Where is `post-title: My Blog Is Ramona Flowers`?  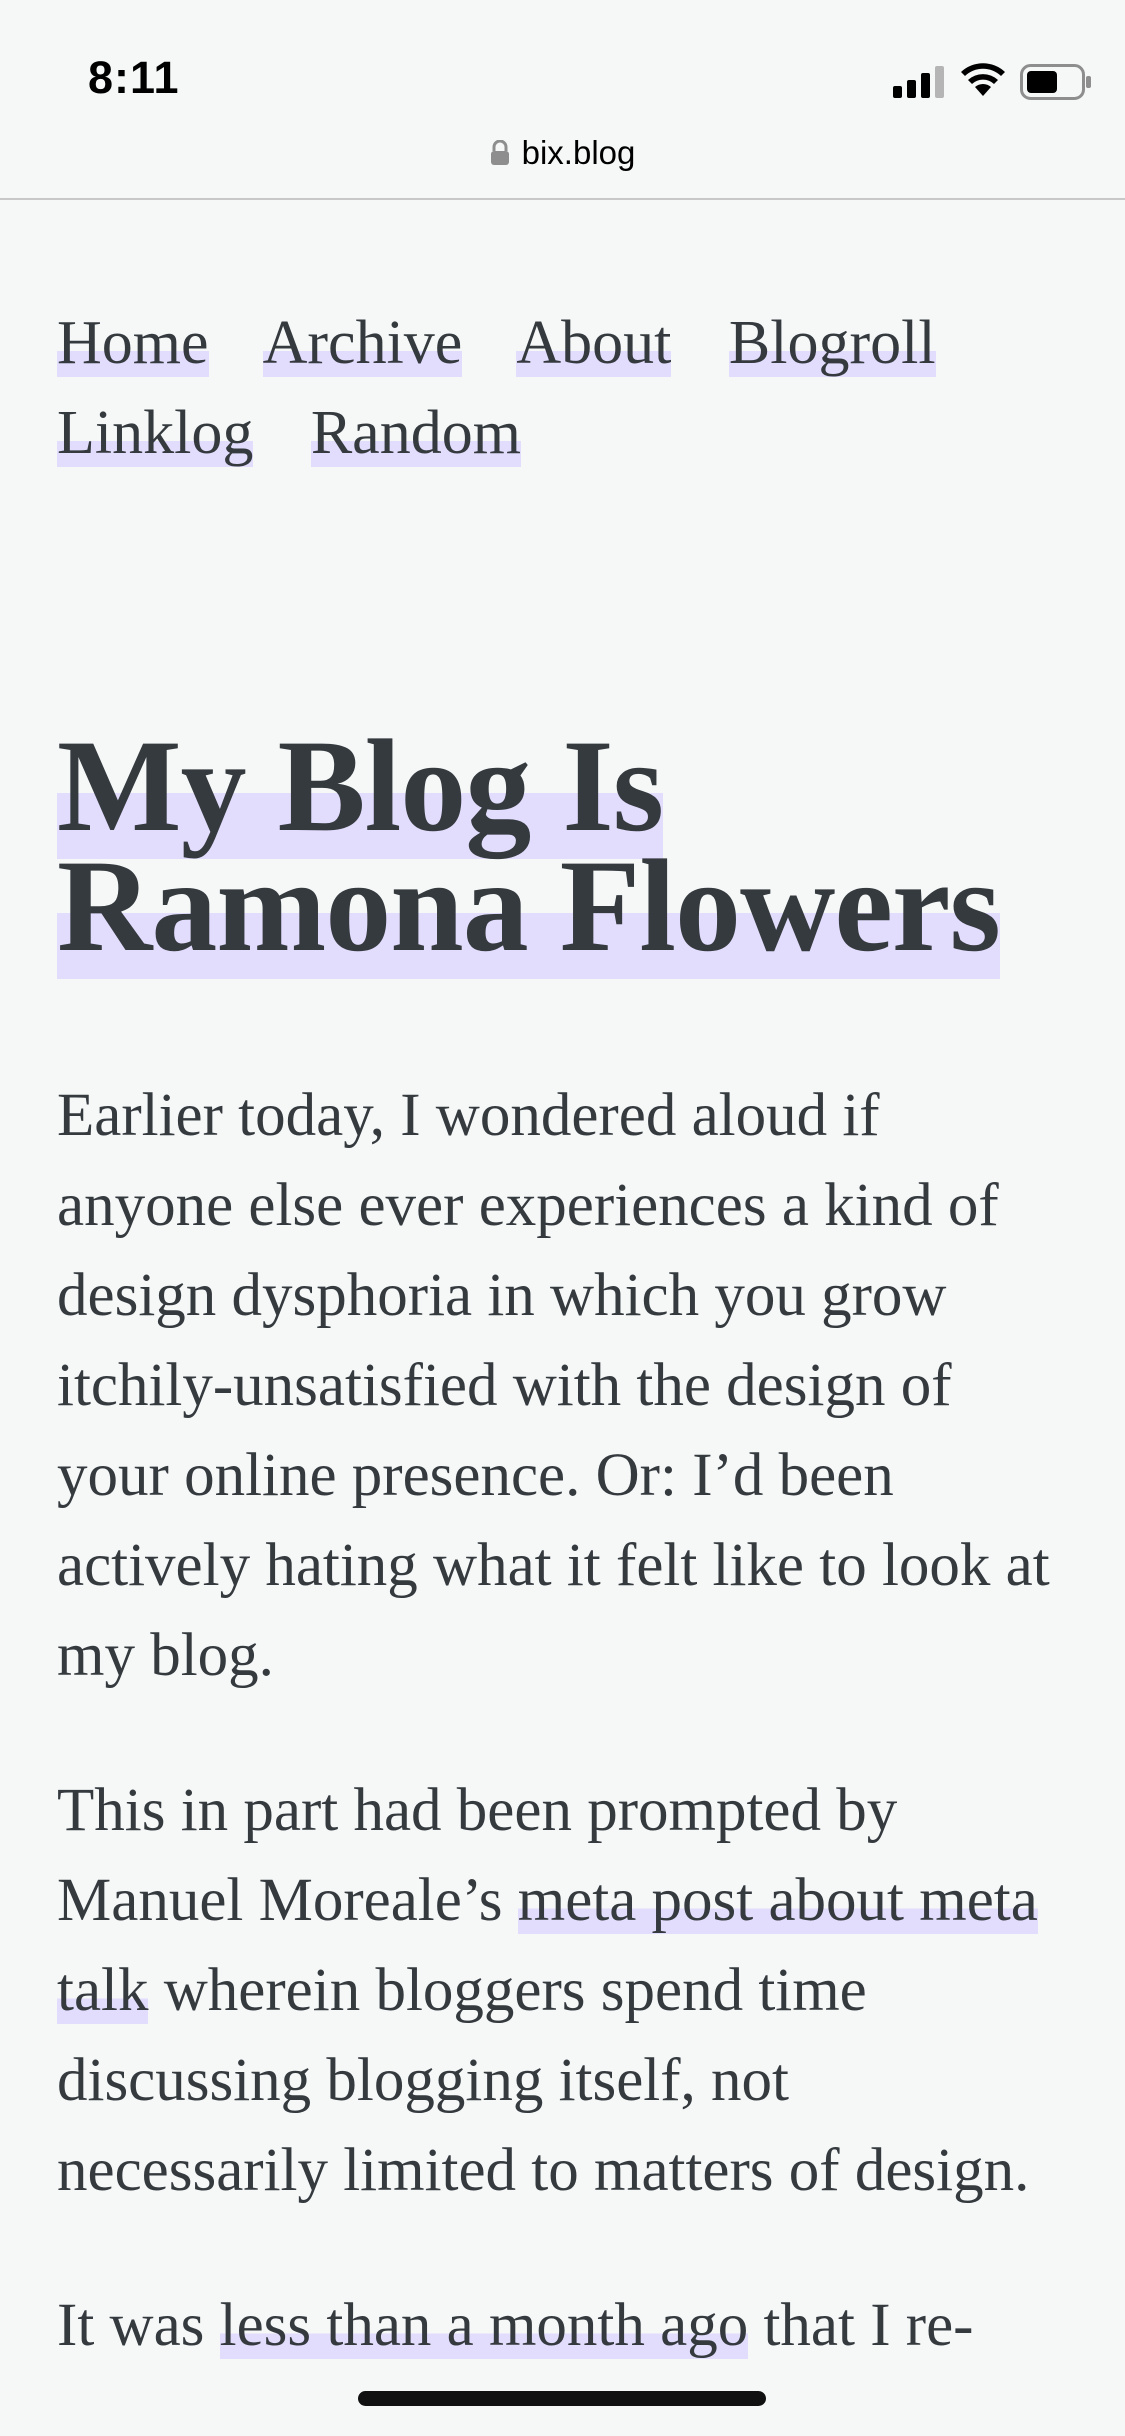 post-title: My Blog Is Ramona Flowers is located at coordinates (557, 845).